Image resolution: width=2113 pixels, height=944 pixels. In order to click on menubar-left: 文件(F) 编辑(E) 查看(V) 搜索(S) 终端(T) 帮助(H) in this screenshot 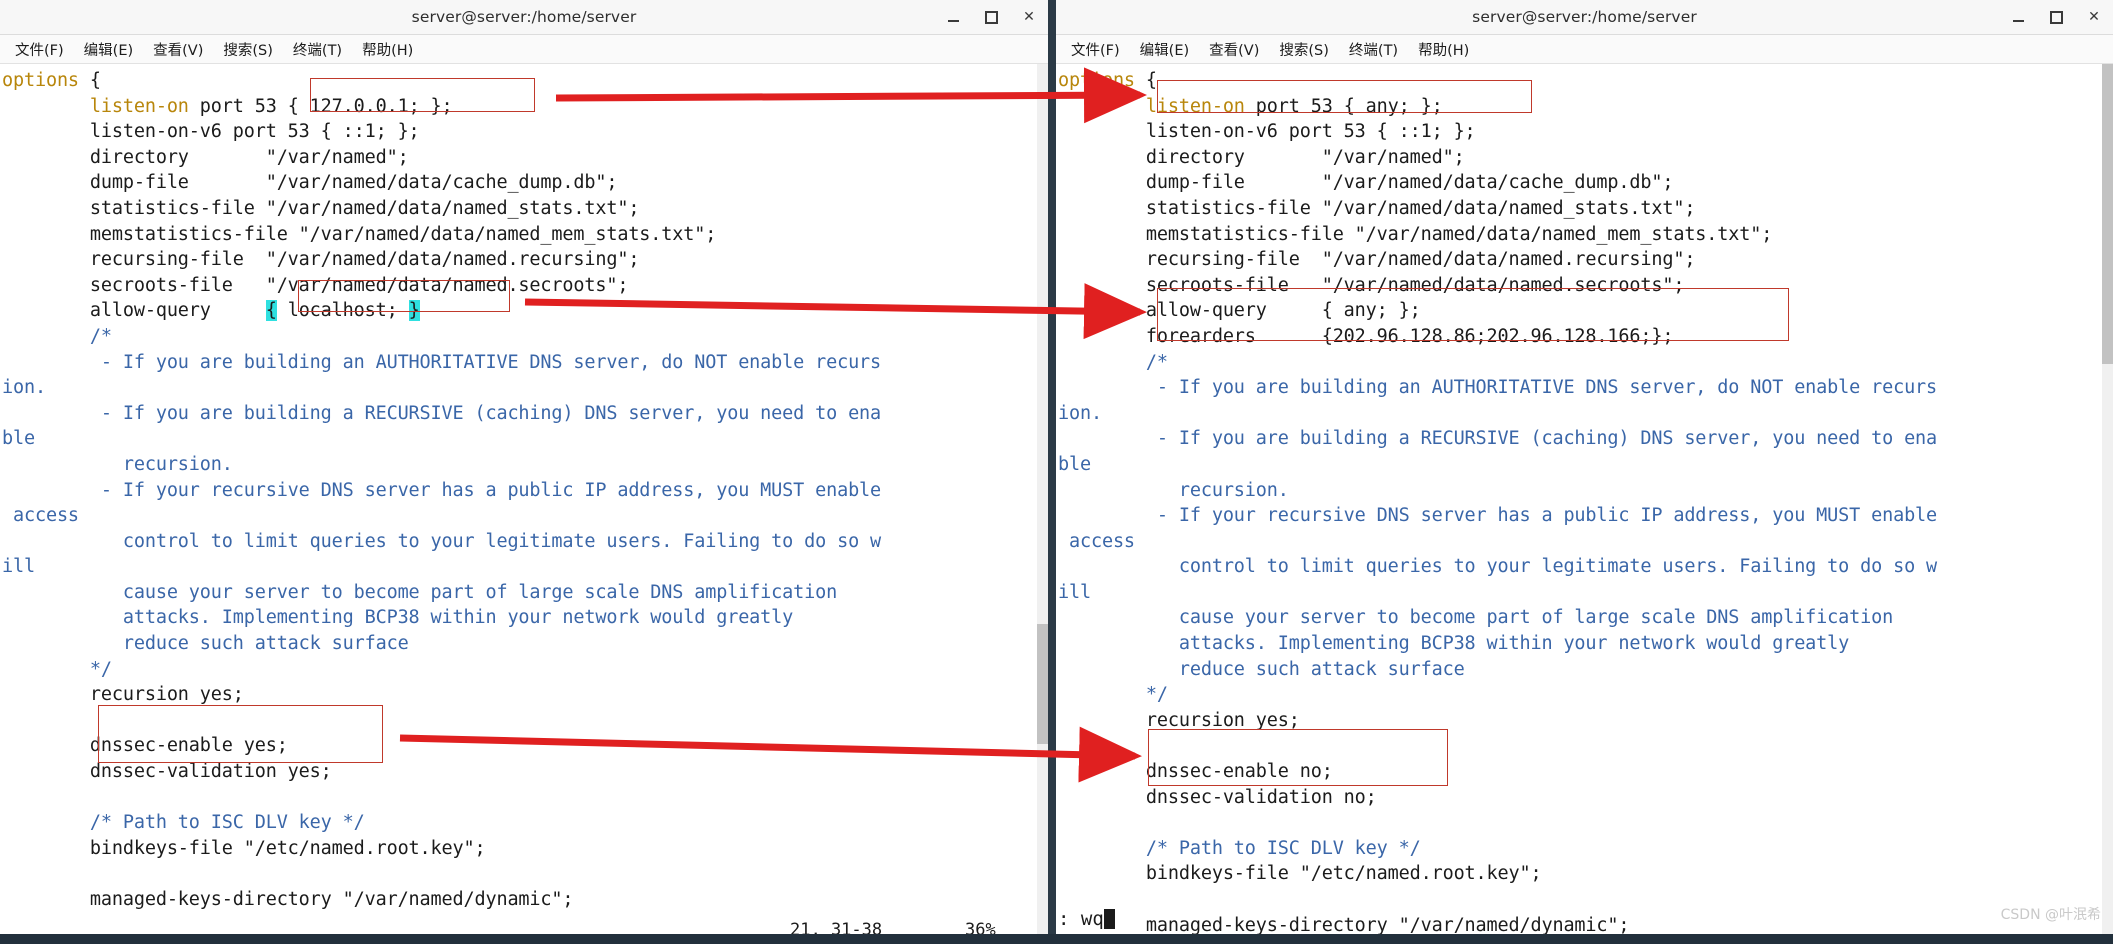, I will do `click(524, 49)`.